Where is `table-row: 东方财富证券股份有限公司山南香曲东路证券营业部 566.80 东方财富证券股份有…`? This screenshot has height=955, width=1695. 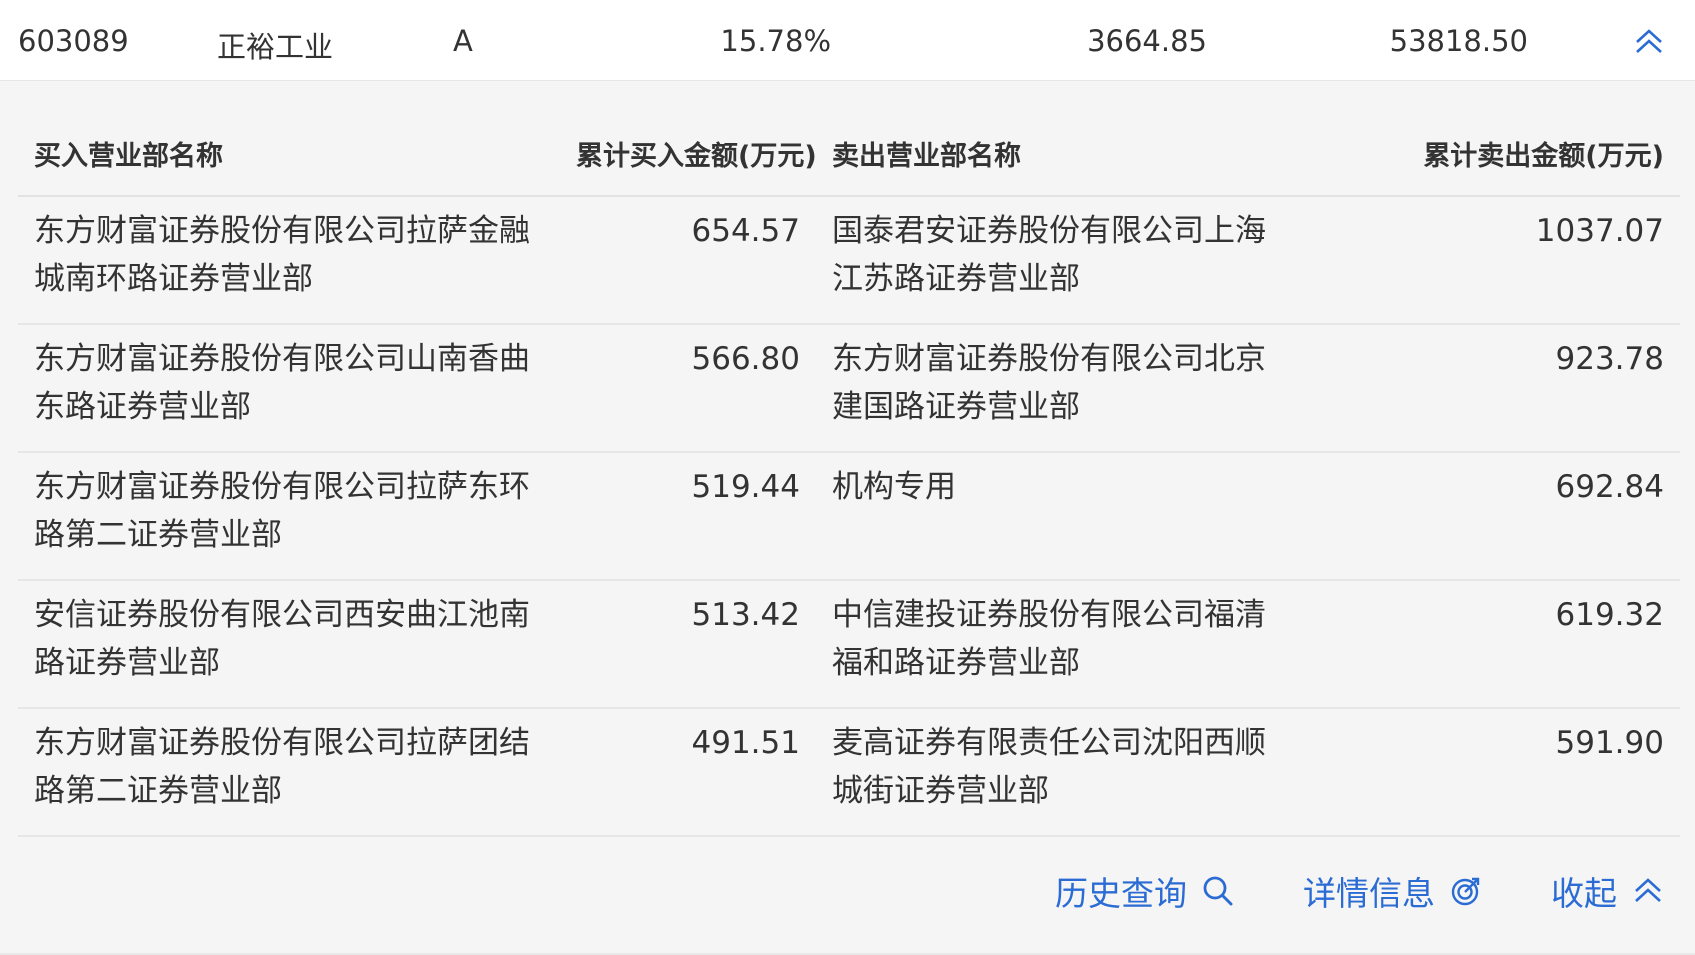
table-row: 东方财富证券股份有限公司山南香曲东路证券营业部 566.80 东方财富证券股份有… is located at coordinates (849, 388).